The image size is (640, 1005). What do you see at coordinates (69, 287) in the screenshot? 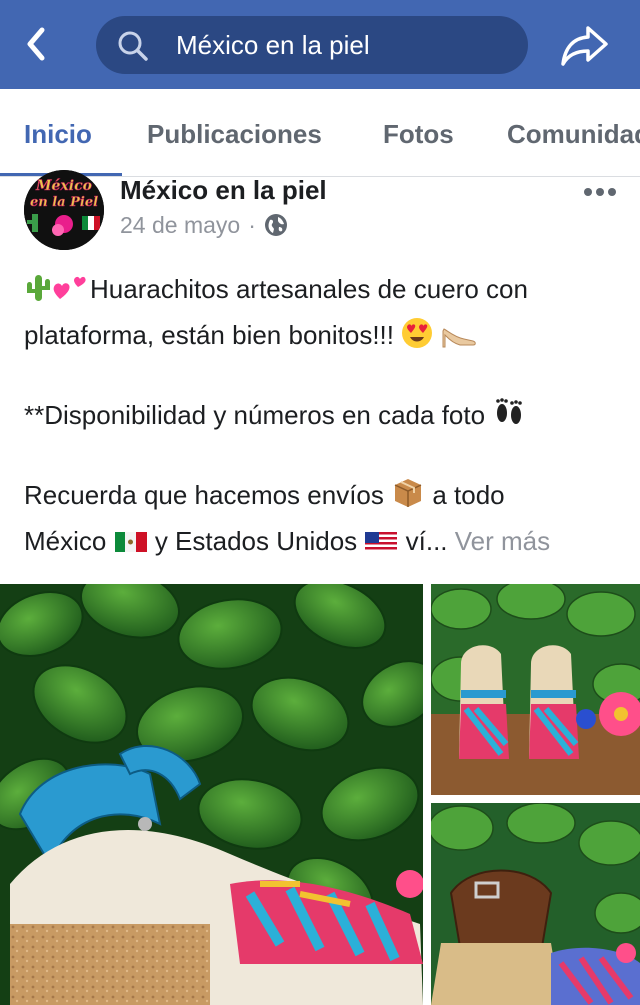
I see `two-hearts-icon` at bounding box center [69, 287].